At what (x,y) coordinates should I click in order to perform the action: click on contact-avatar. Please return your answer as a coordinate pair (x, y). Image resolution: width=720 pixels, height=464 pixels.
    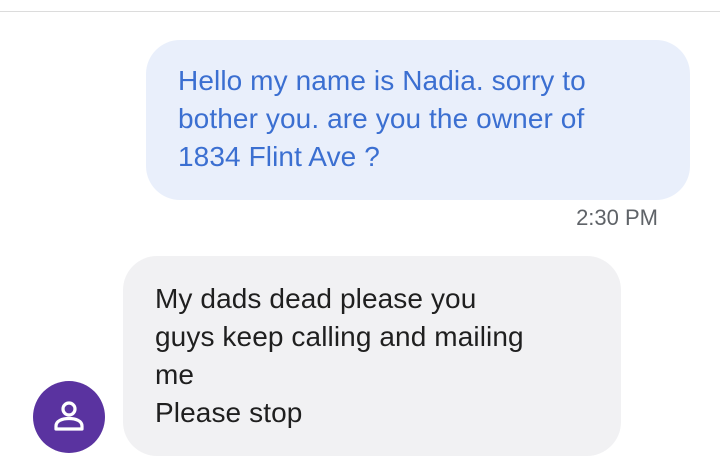
    Looking at the image, I should click on (69, 417).